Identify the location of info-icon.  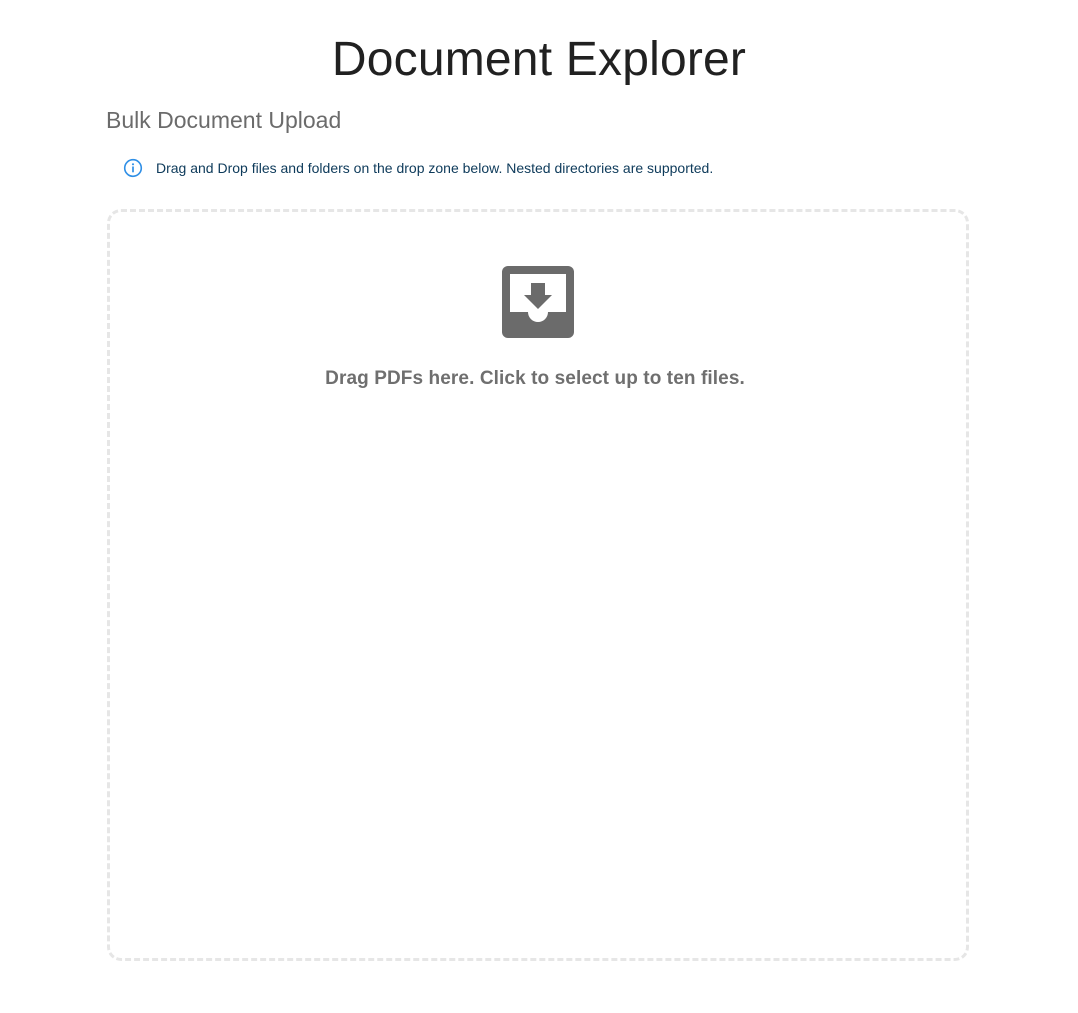
(133, 168).